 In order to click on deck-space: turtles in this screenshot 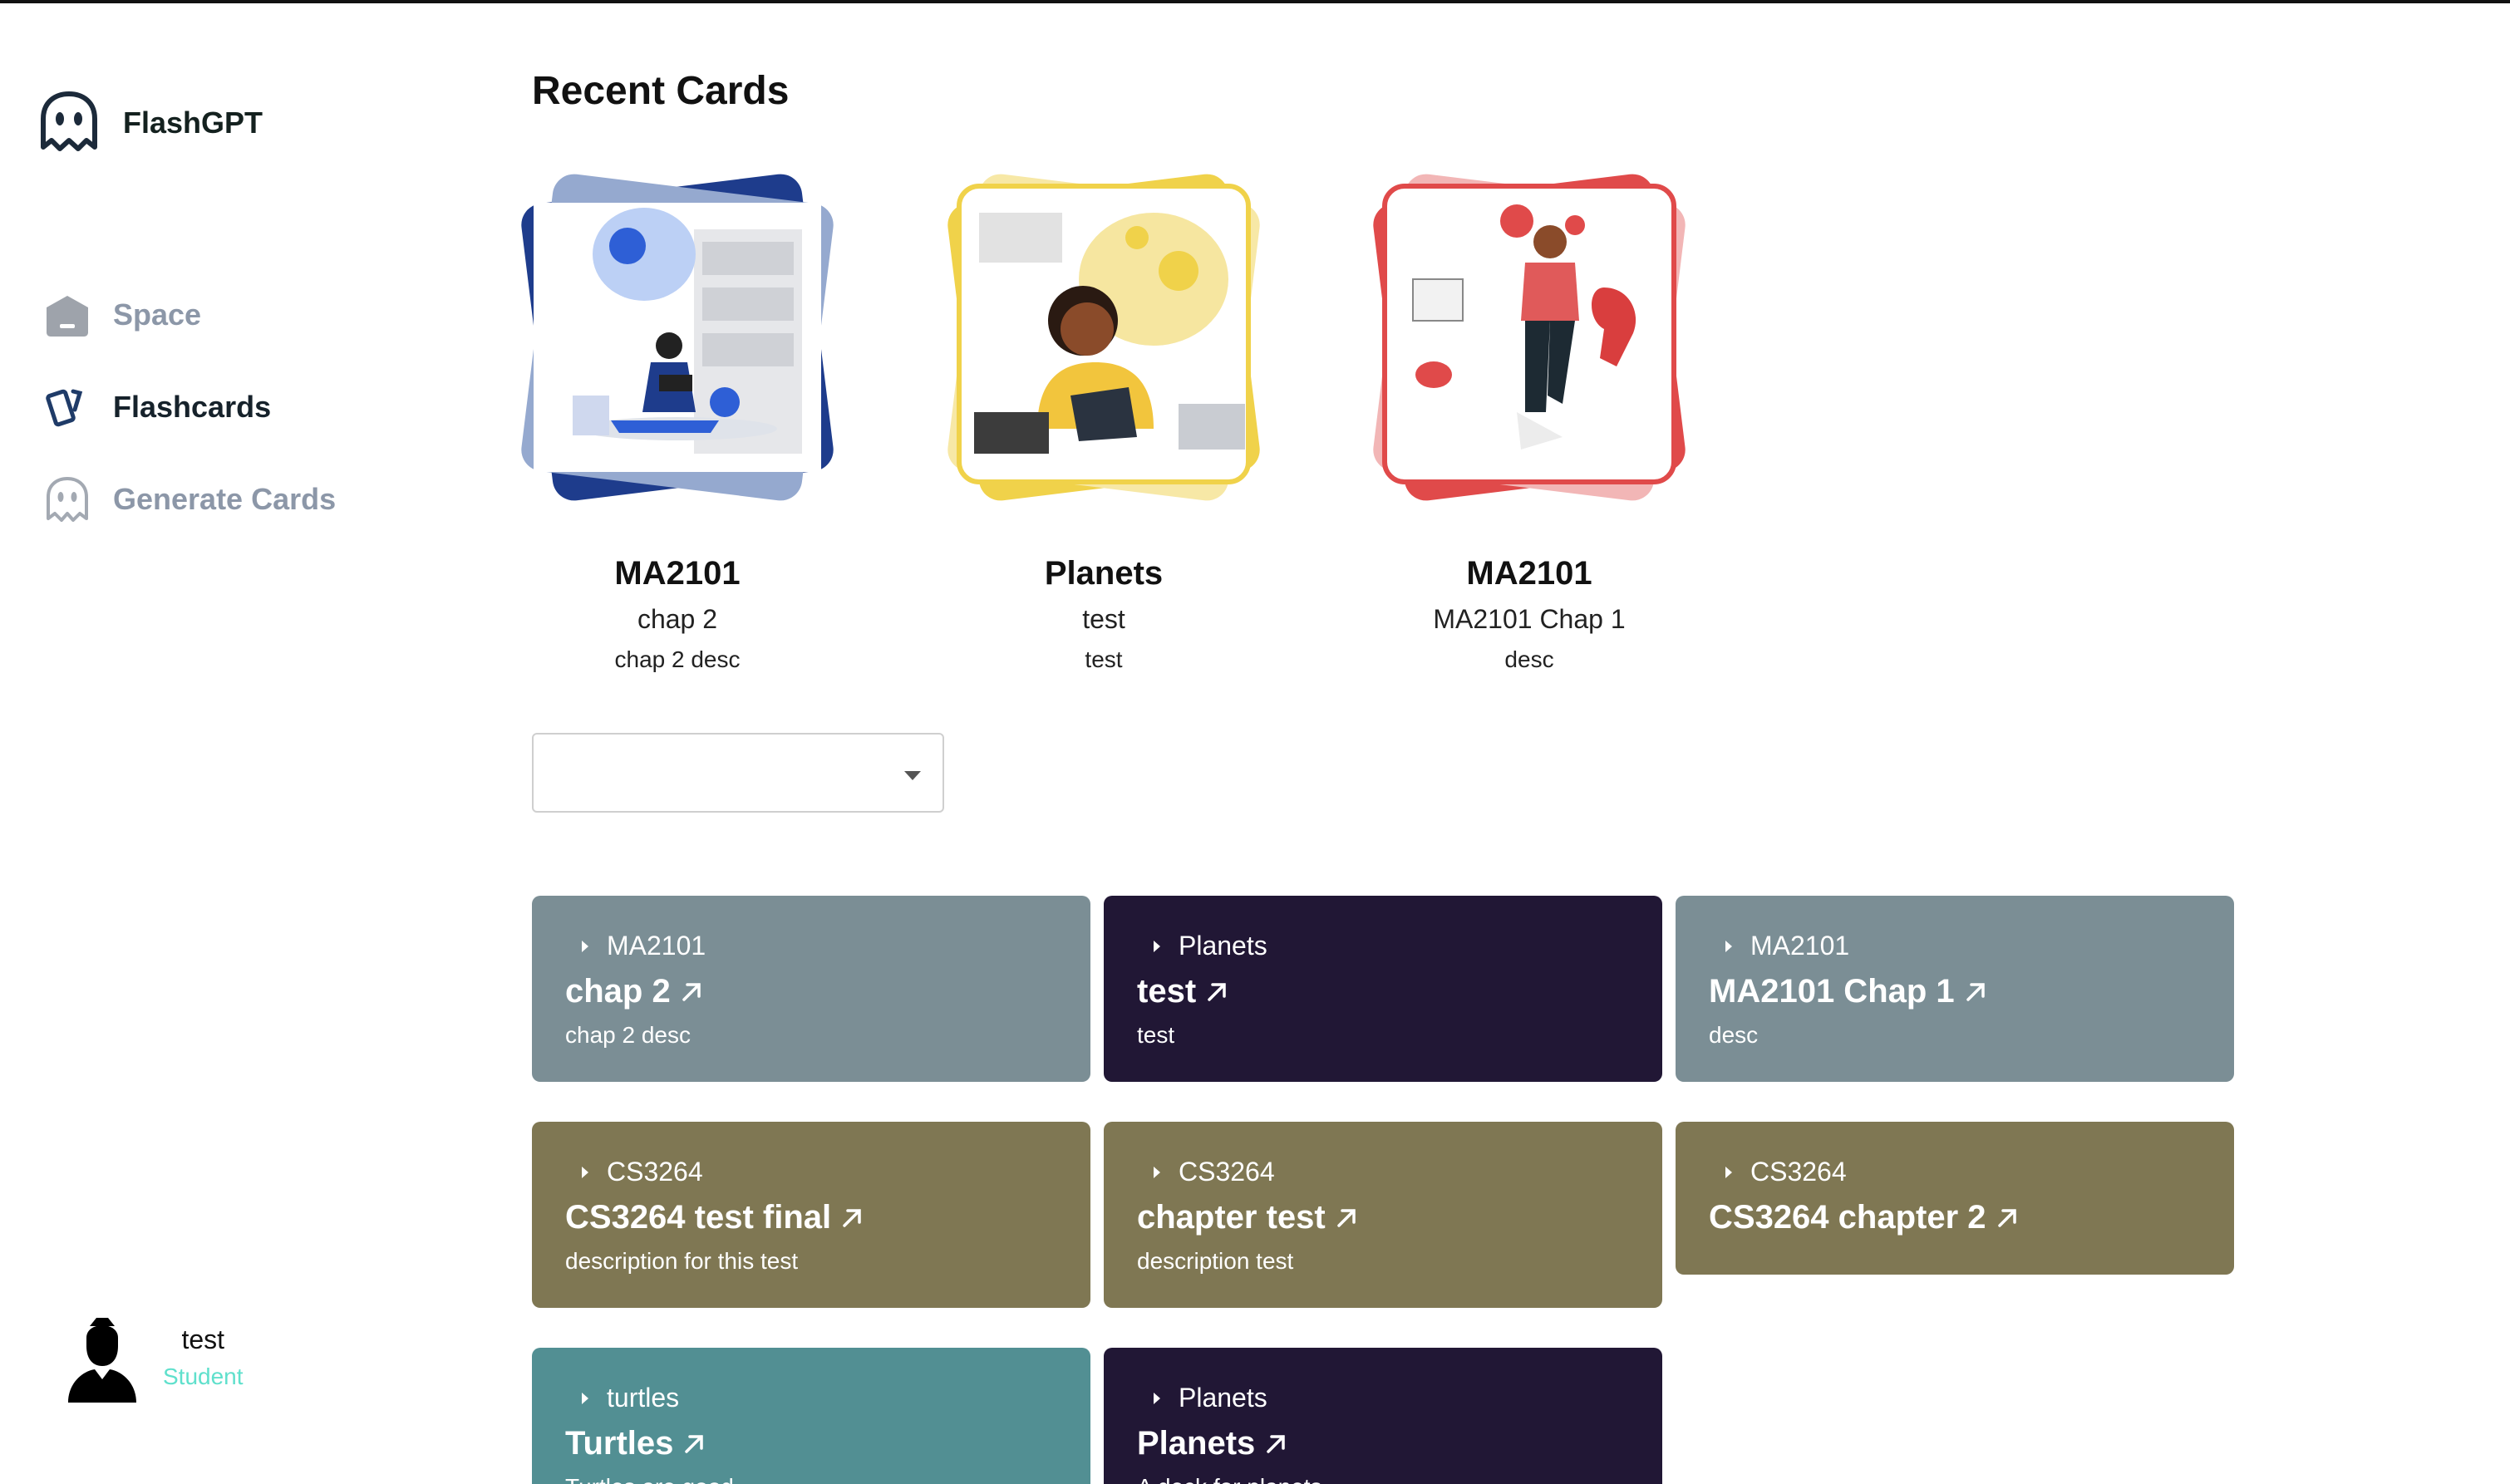, I will do `click(643, 1398)`.